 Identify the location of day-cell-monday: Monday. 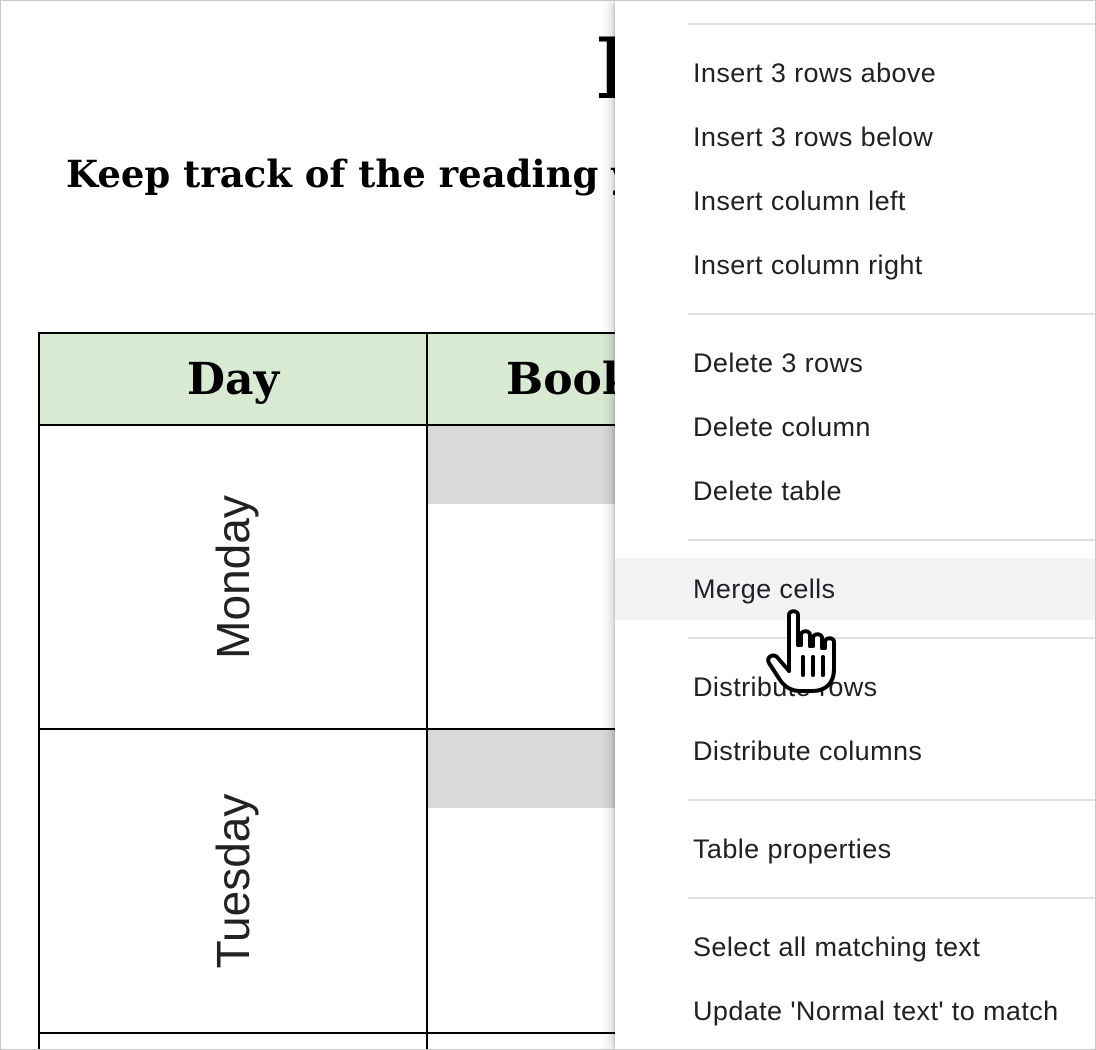
(233, 577).